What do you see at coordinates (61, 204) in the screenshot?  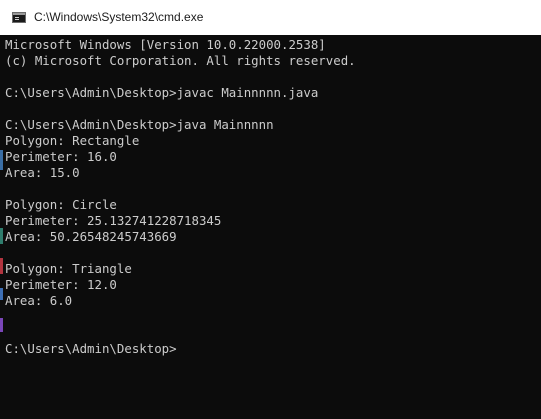 I see `console-line-11: Polygon: Circle` at bounding box center [61, 204].